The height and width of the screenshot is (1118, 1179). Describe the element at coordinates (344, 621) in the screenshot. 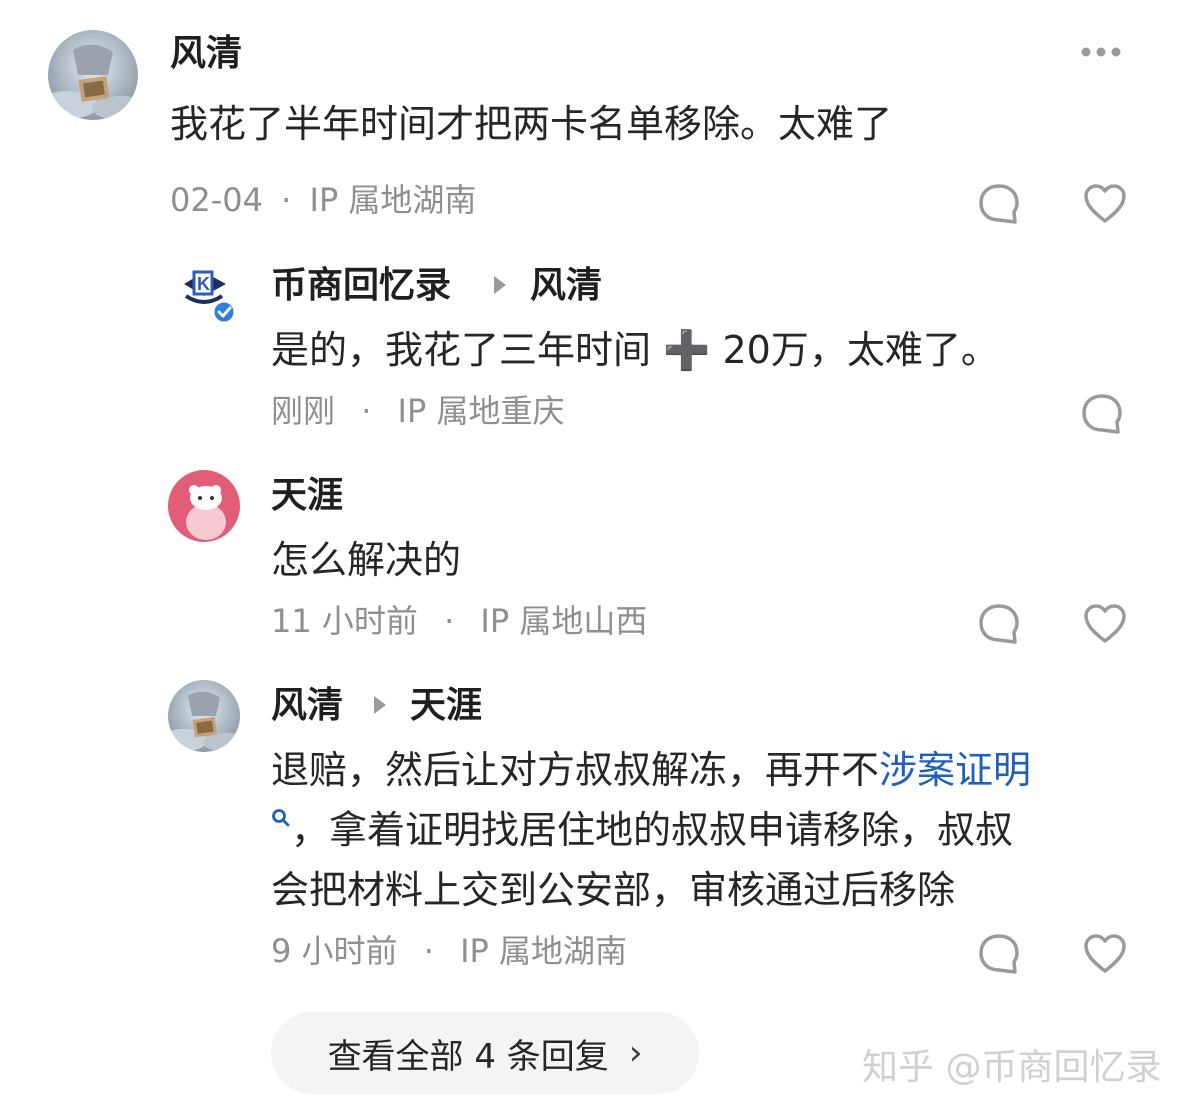

I see `comment-time: 11 小时前` at that location.